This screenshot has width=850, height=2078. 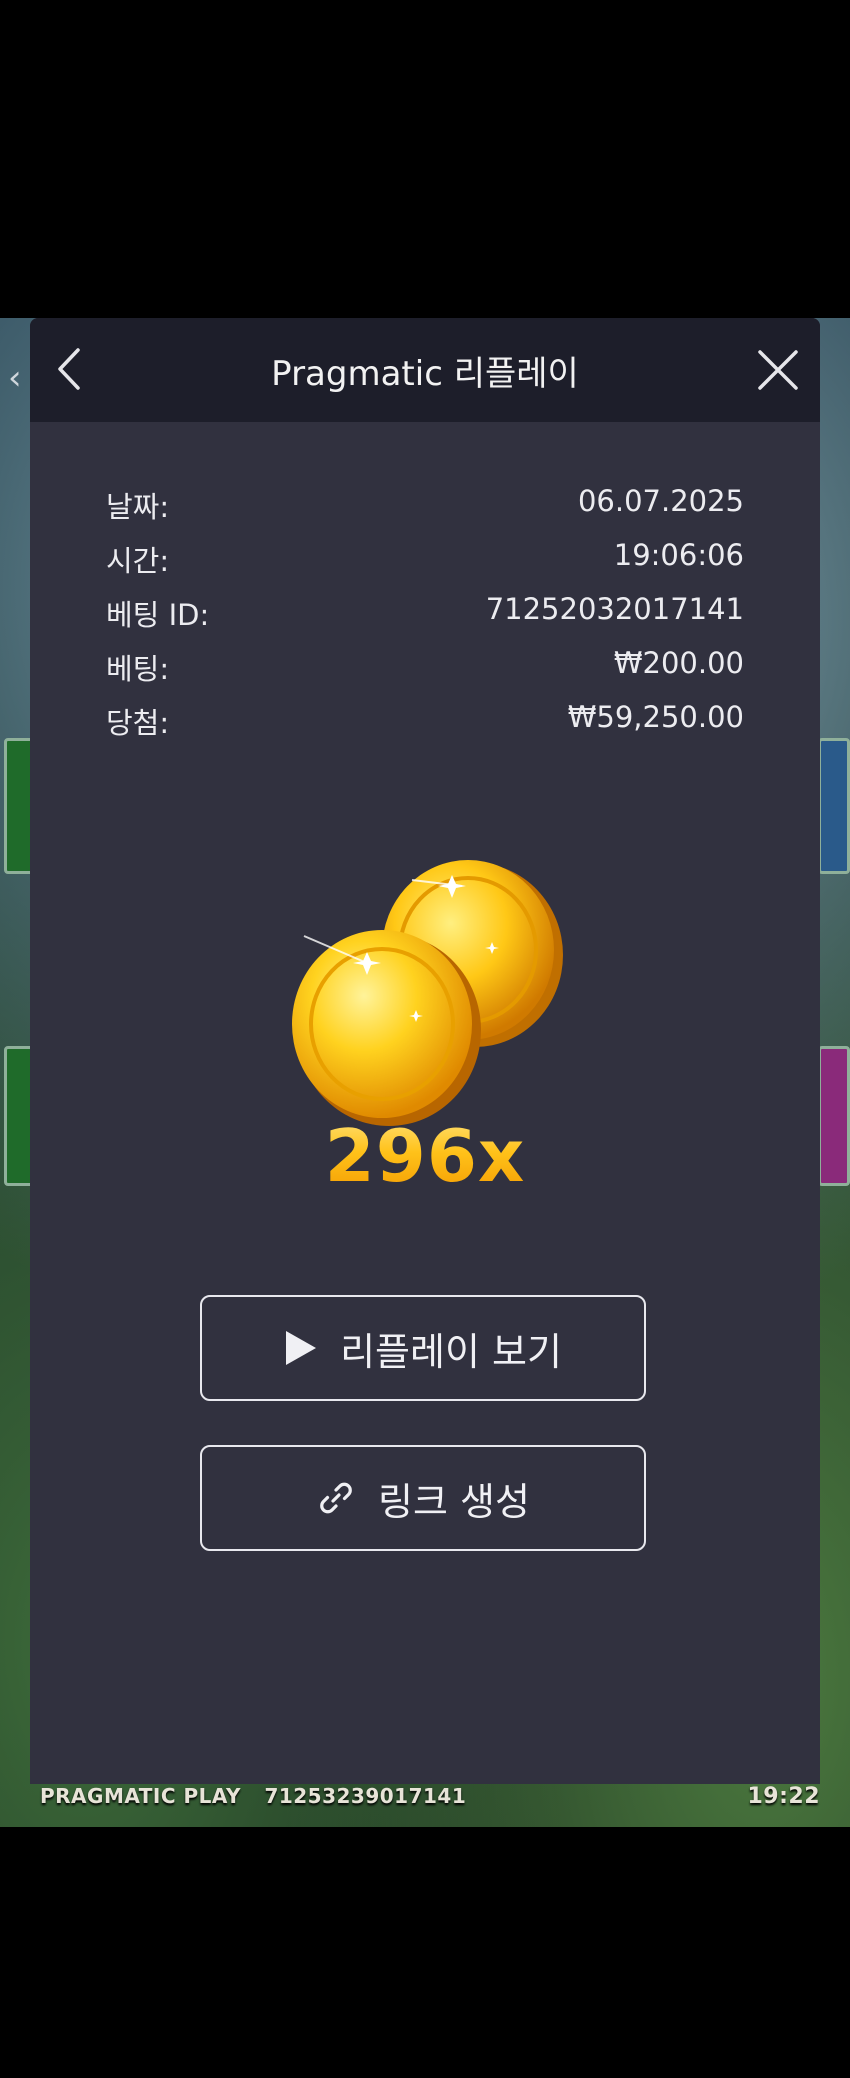 I want to click on create-link-button: 링크 생성, so click(x=423, y=1498).